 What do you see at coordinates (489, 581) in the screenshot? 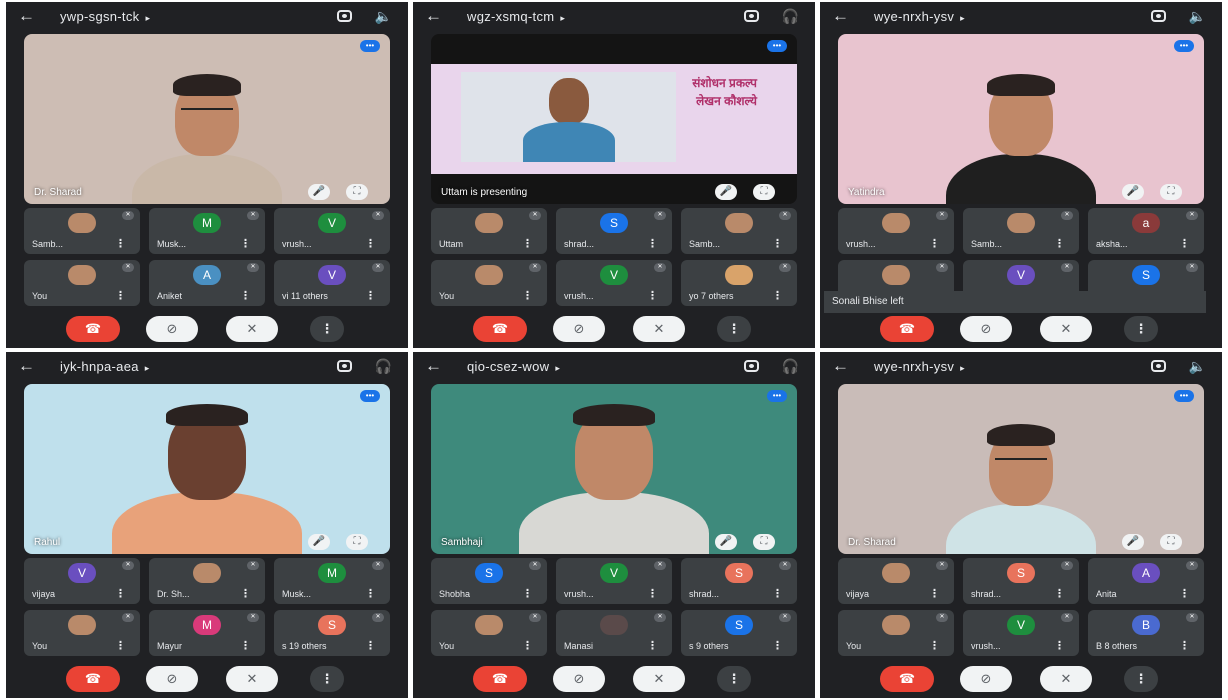
I see `participant-tile: S Shobha ⋮ ✕` at bounding box center [489, 581].